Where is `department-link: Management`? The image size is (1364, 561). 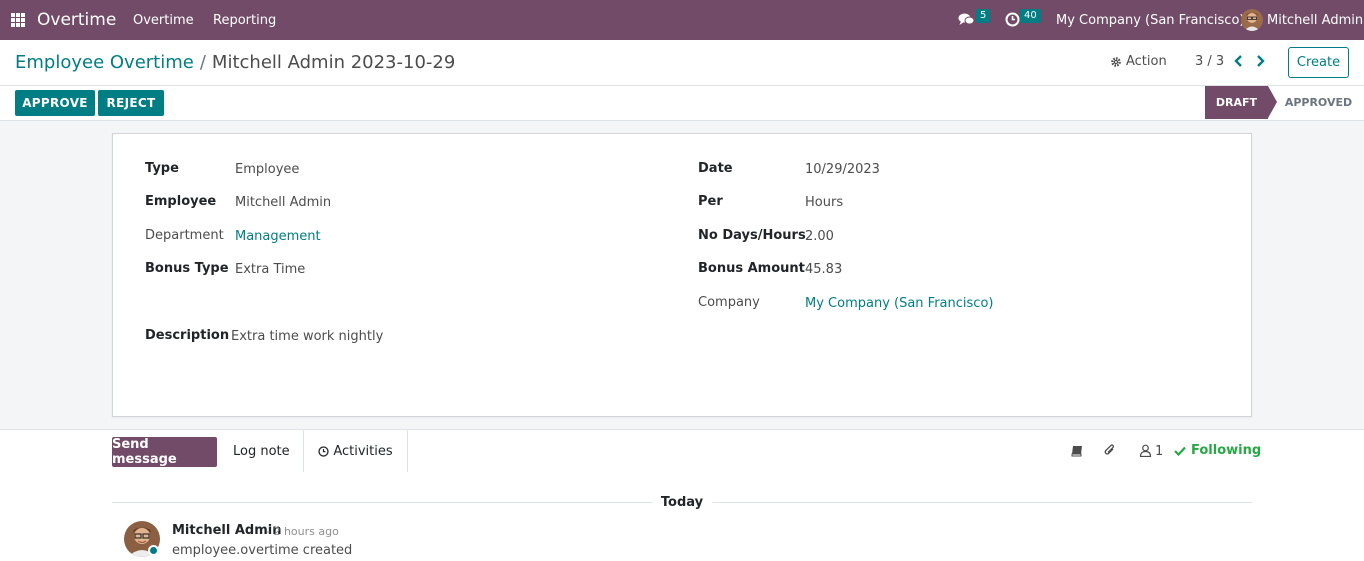 department-link: Management is located at coordinates (278, 236).